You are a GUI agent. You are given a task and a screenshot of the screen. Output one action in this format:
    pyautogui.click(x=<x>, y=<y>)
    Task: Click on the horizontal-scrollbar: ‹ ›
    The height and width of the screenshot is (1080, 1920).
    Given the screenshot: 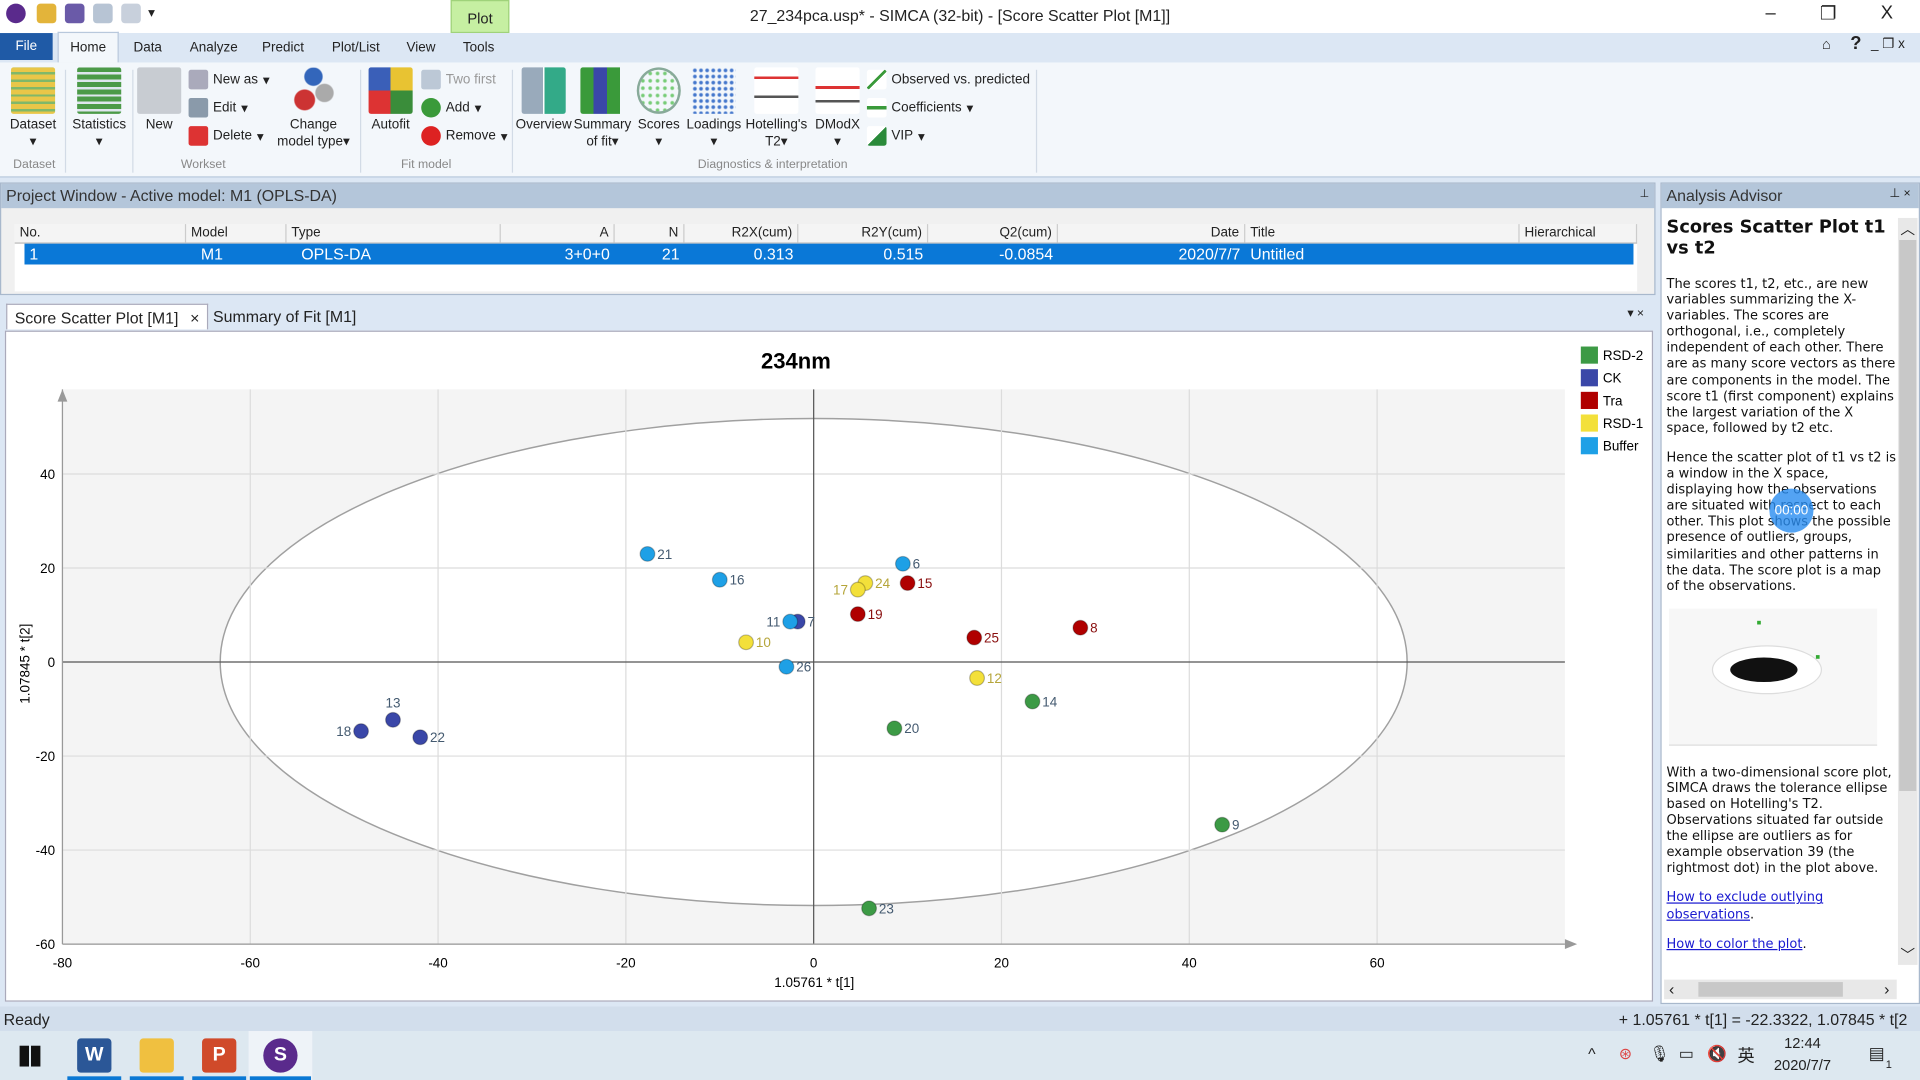 What is the action you would take?
    pyautogui.click(x=1780, y=989)
    